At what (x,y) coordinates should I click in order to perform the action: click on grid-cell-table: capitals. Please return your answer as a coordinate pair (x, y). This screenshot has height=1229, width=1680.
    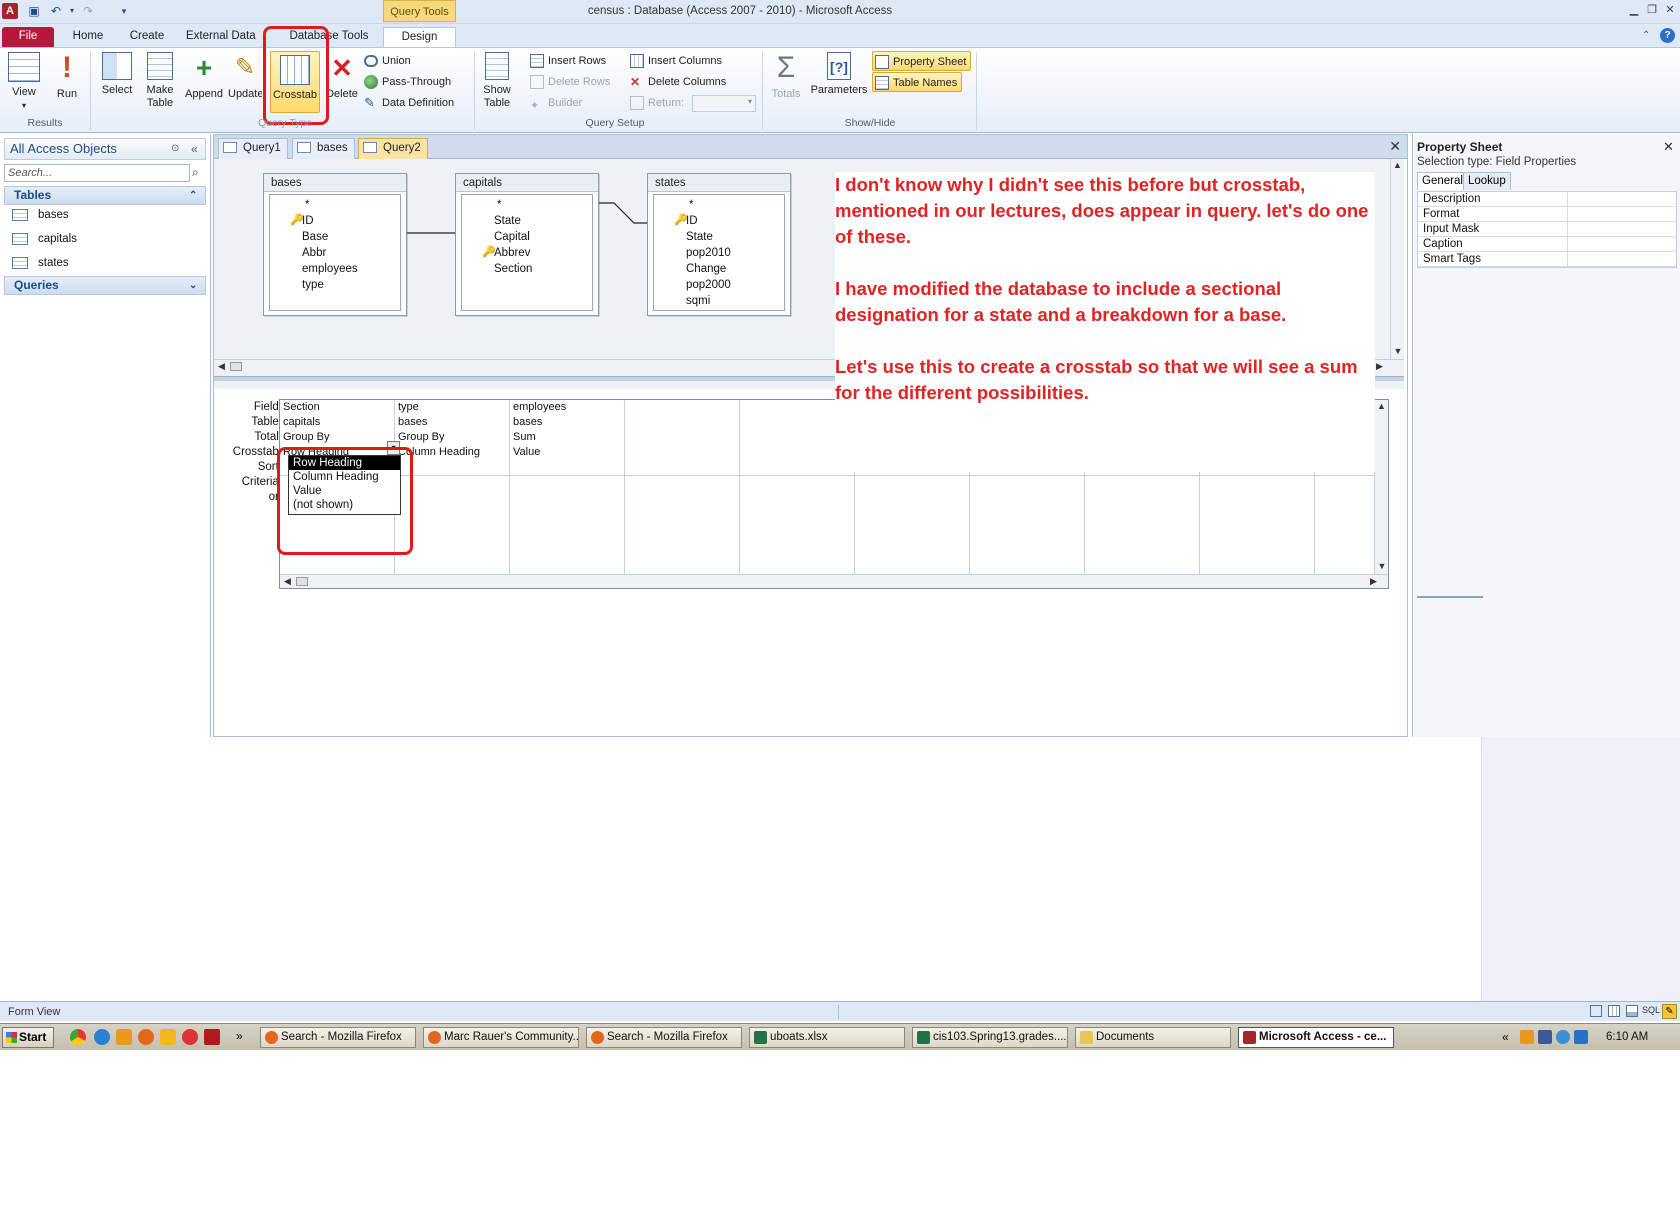
    Looking at the image, I should click on (337, 422).